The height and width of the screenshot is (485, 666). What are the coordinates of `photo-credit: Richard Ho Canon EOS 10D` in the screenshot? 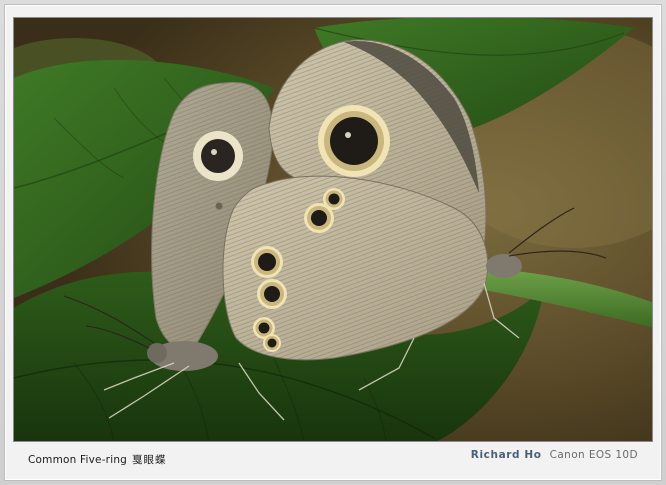 It's located at (554, 455).